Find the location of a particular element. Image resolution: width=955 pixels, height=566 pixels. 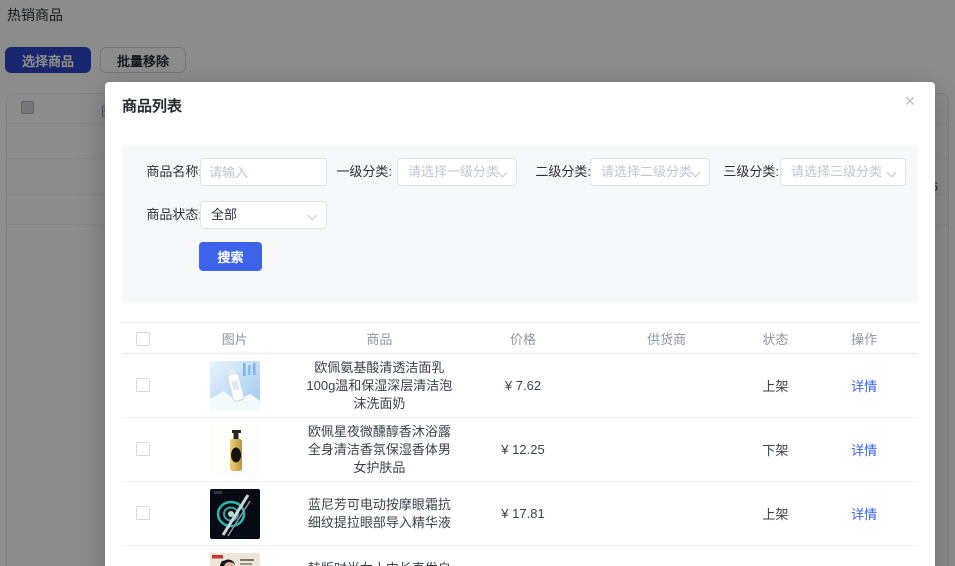

category1-select: 请选择一级分类 is located at coordinates (457, 172).